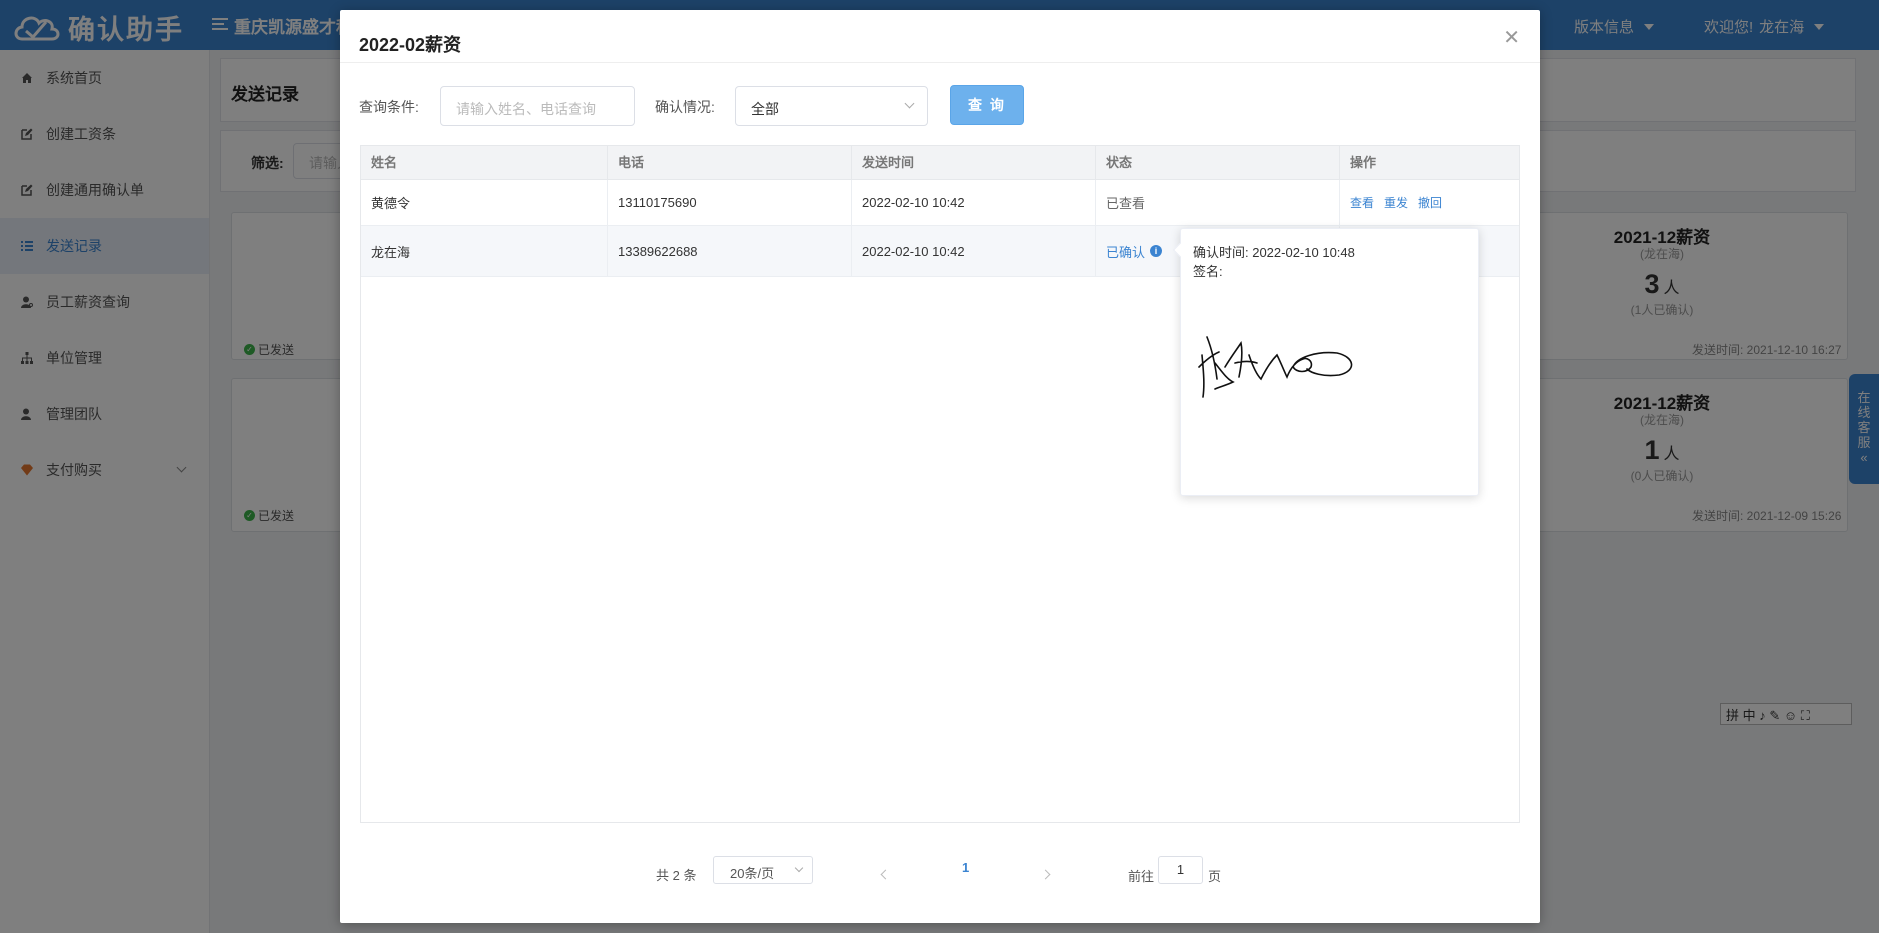 This screenshot has width=1879, height=933. I want to click on cell-actions: 查看 重发 撤回, so click(1429, 202).